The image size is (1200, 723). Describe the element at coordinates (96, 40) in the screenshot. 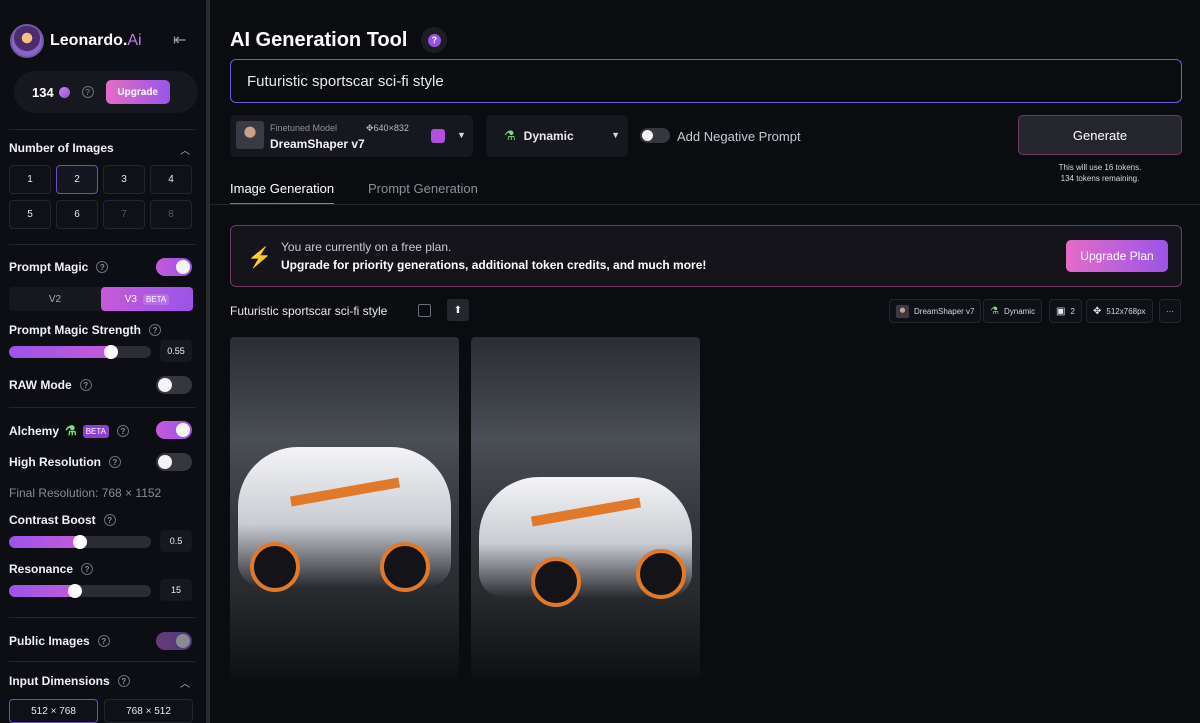

I see `brand-name: Leonardo.Ai` at that location.